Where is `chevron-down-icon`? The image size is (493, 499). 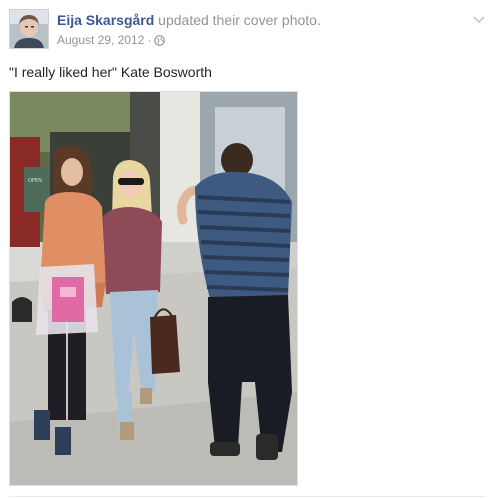
chevron-down-icon is located at coordinates (479, 18).